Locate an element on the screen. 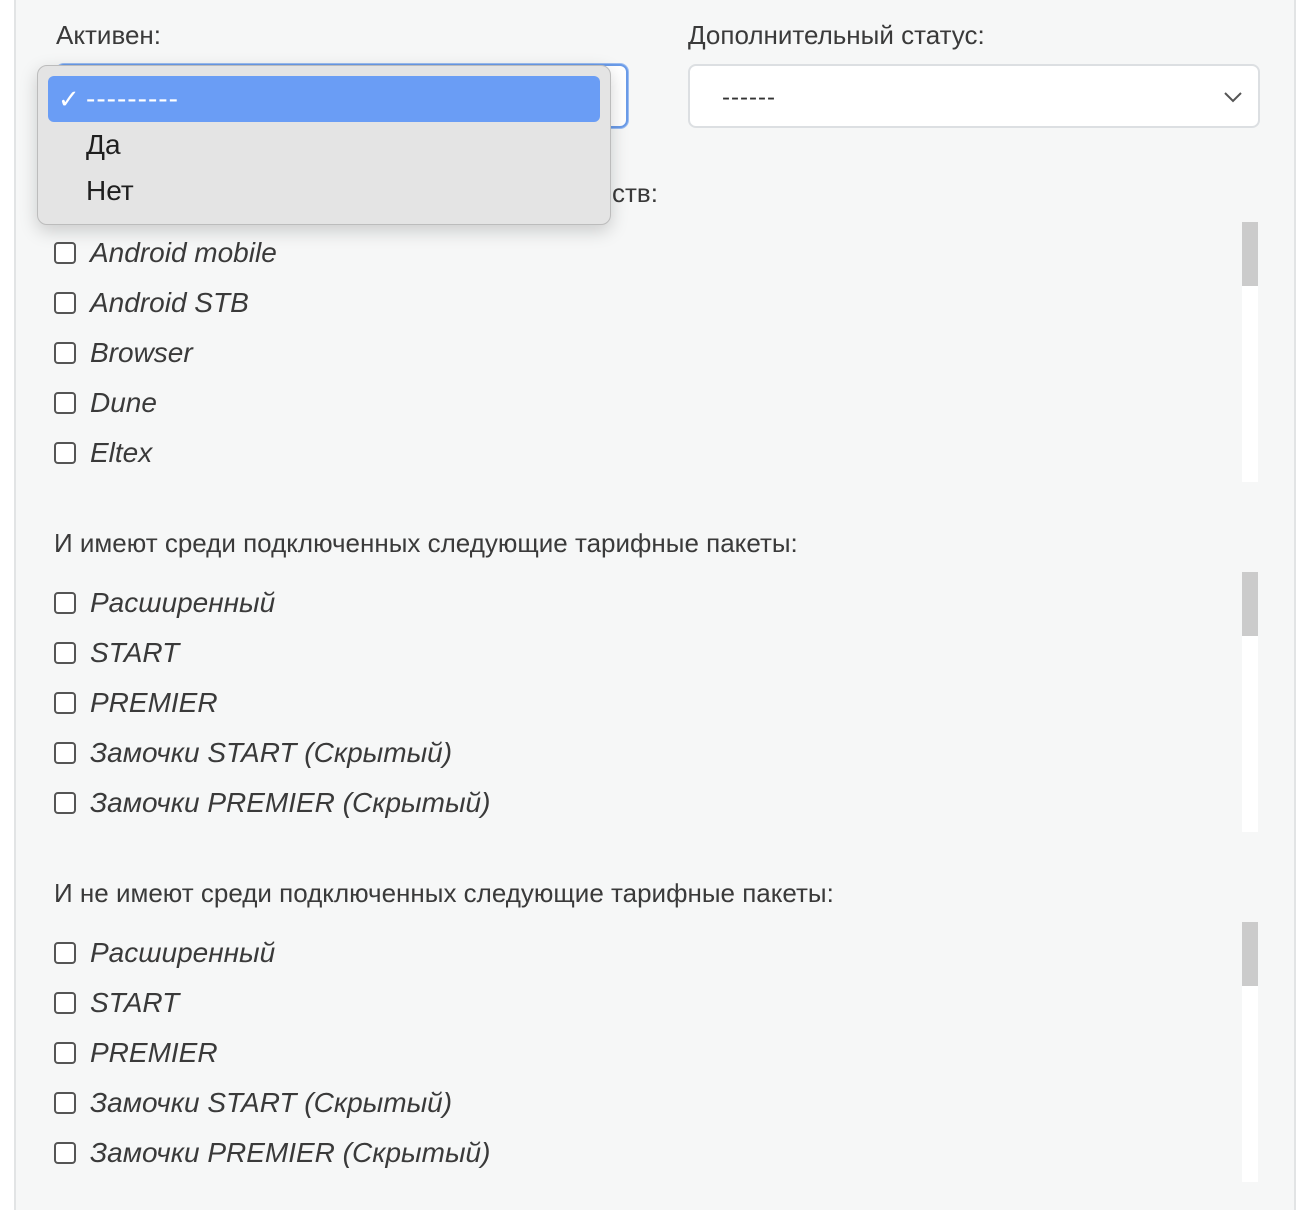 This screenshot has height=1210, width=1314. device-label: Android mobile is located at coordinates (183, 252).